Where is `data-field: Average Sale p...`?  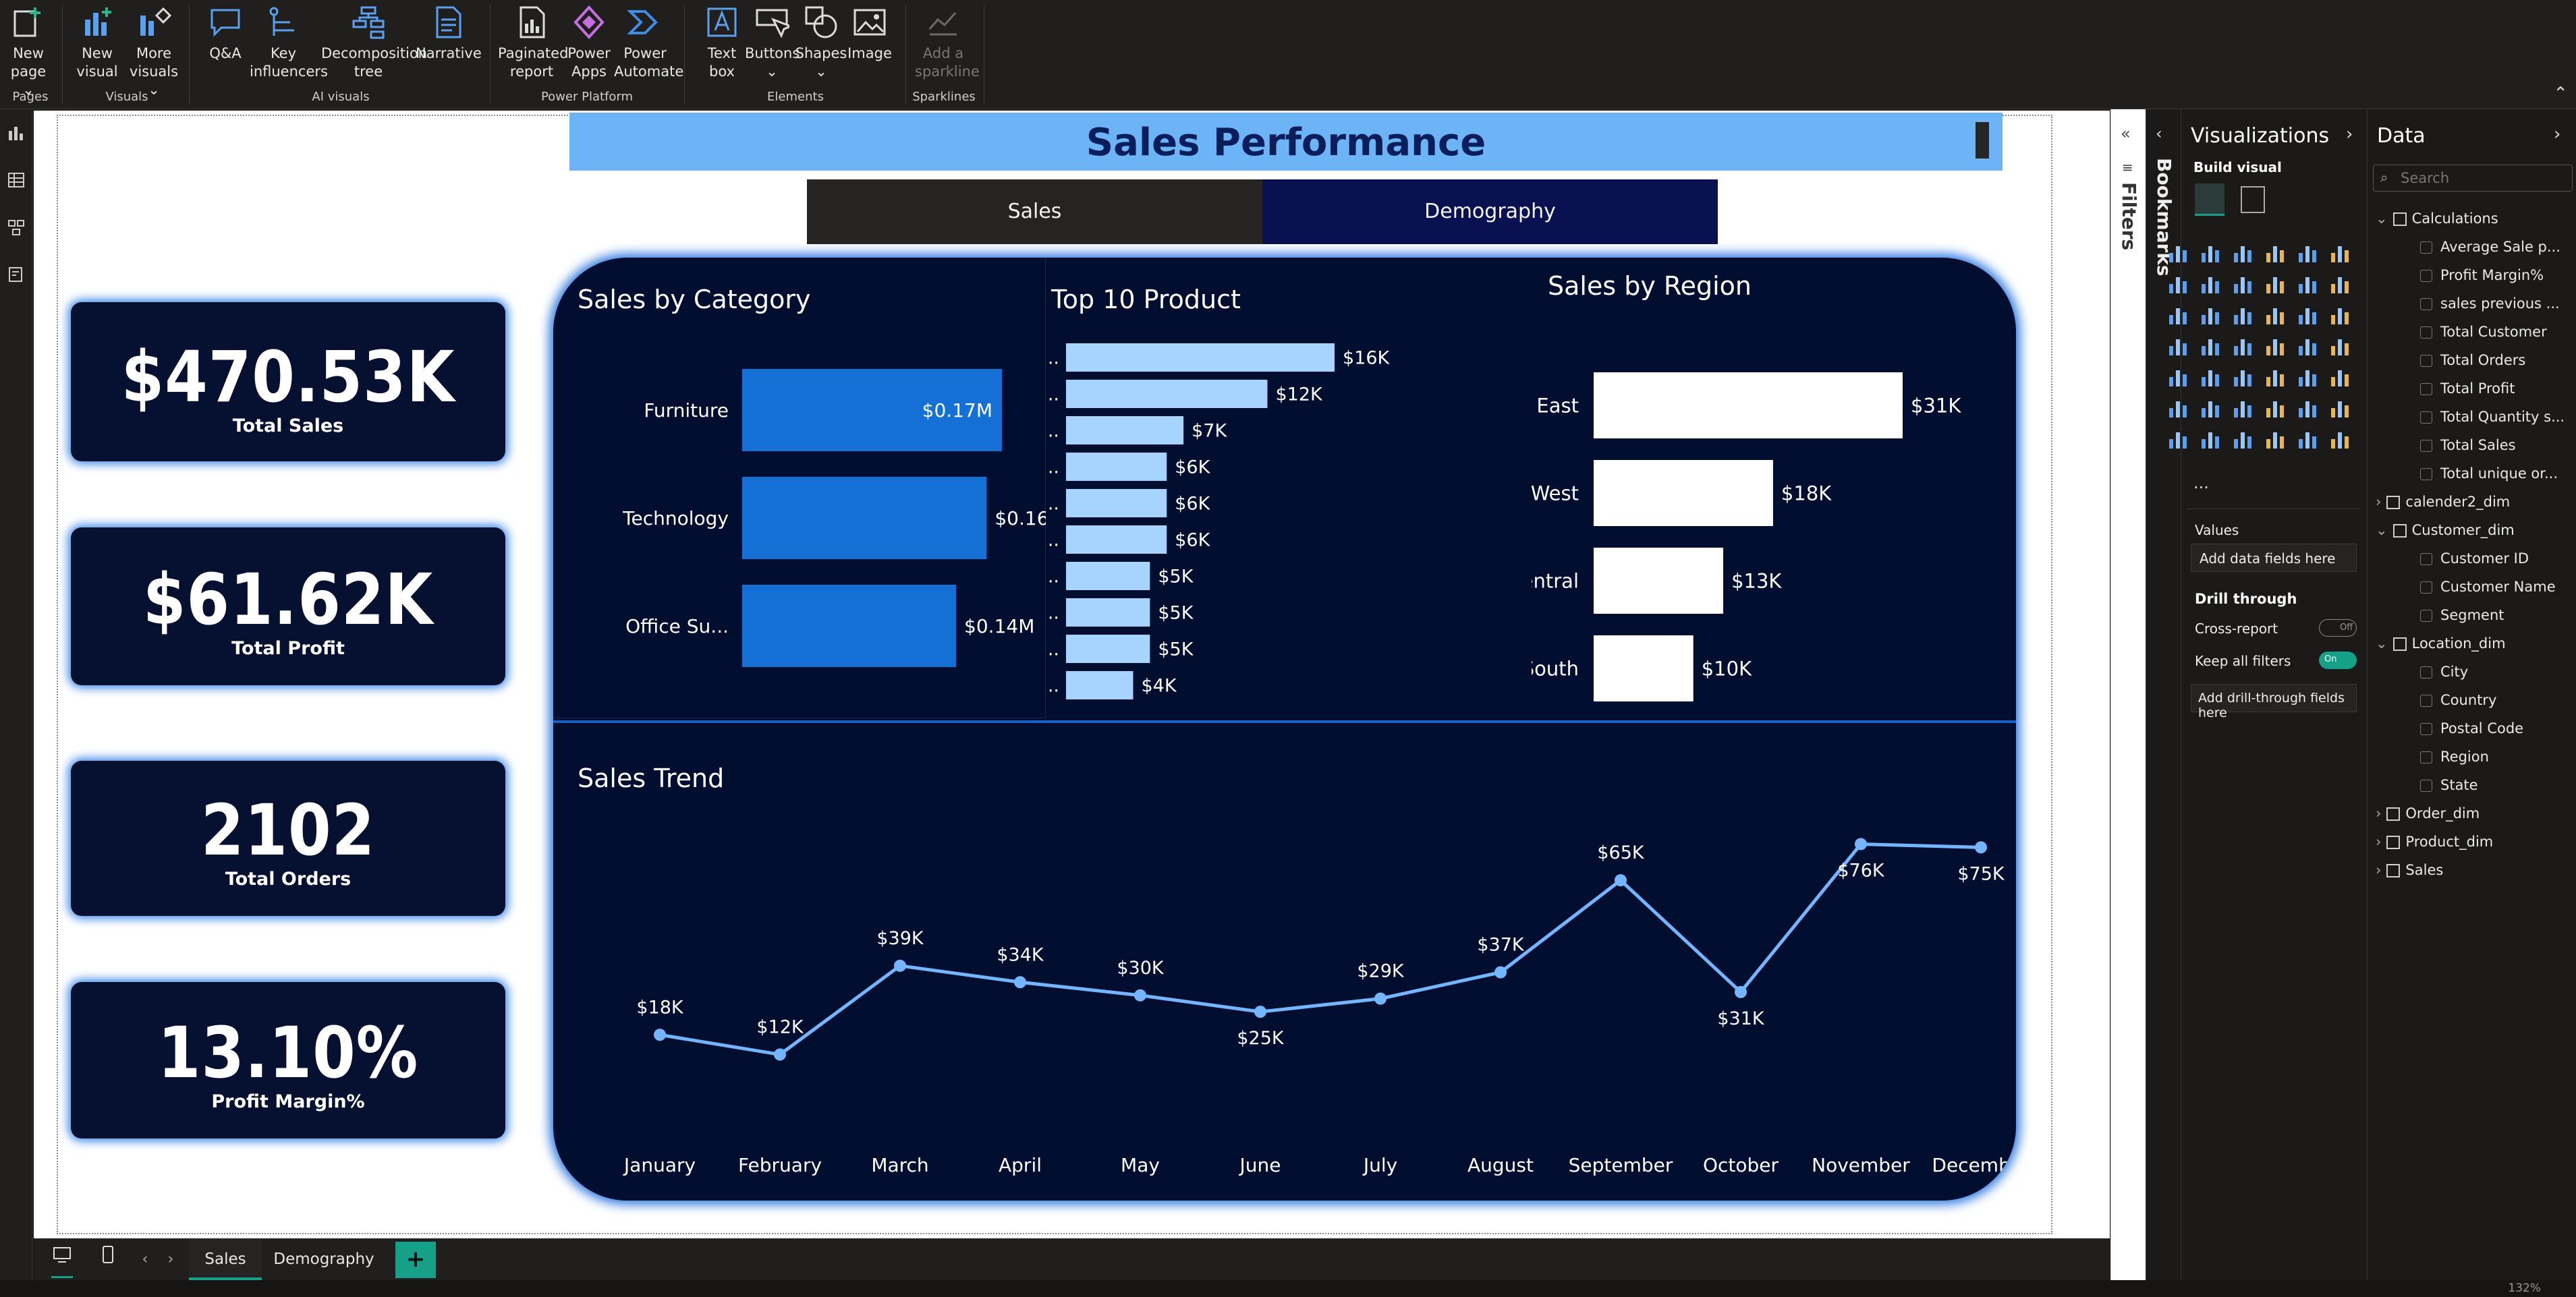 data-field: Average Sale p... is located at coordinates (2490, 247).